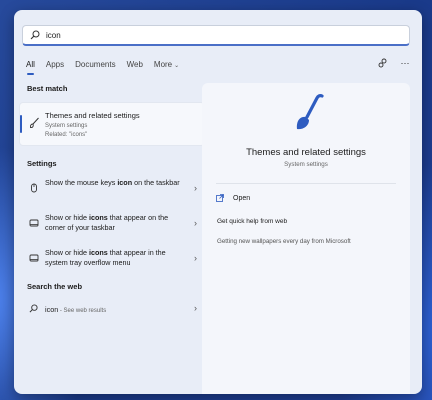  I want to click on settings-result-label: Show the mouse keys icon on the taskbar, so click(115, 183).